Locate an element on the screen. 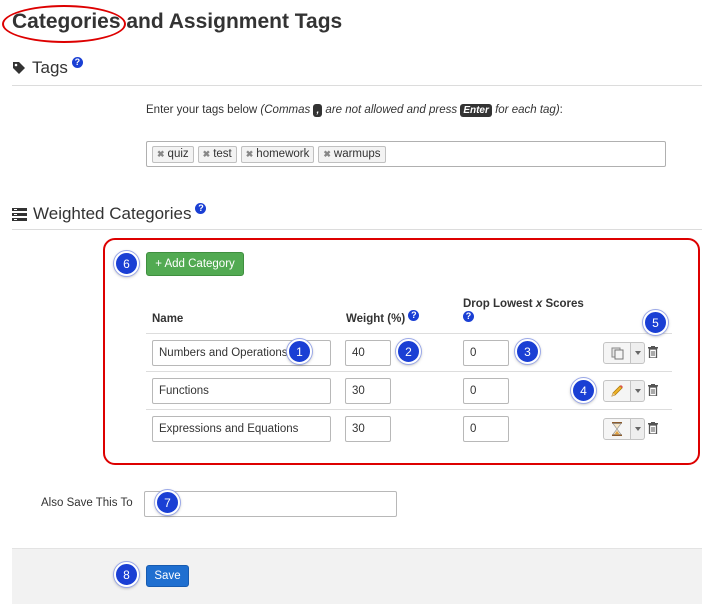  pencil-icon is located at coordinates (617, 391).